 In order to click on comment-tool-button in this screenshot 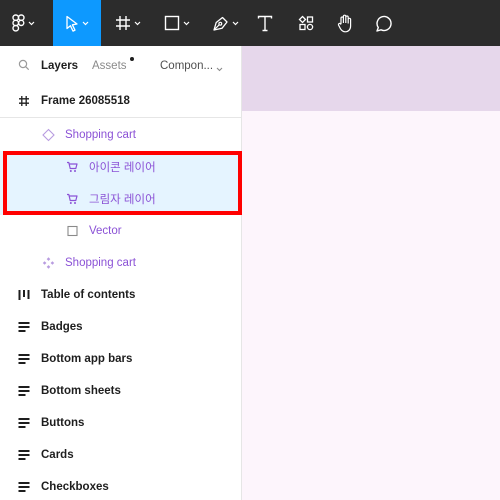, I will do `click(384, 23)`.